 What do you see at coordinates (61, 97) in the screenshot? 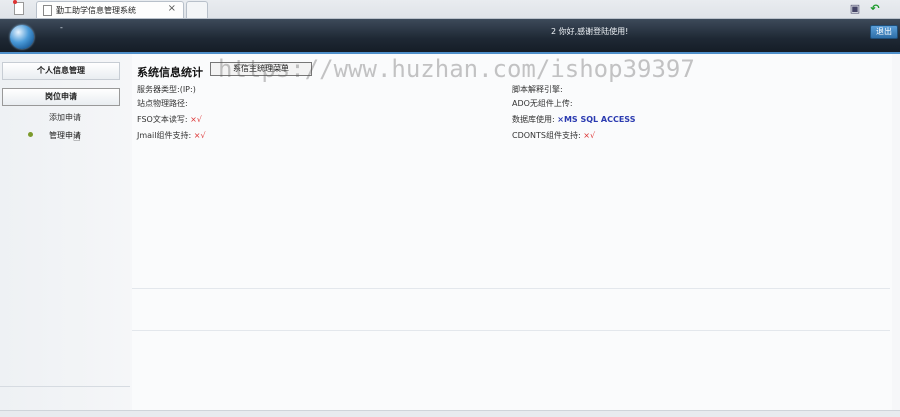
I see `sidebar-item-job-application: 岗位申请` at bounding box center [61, 97].